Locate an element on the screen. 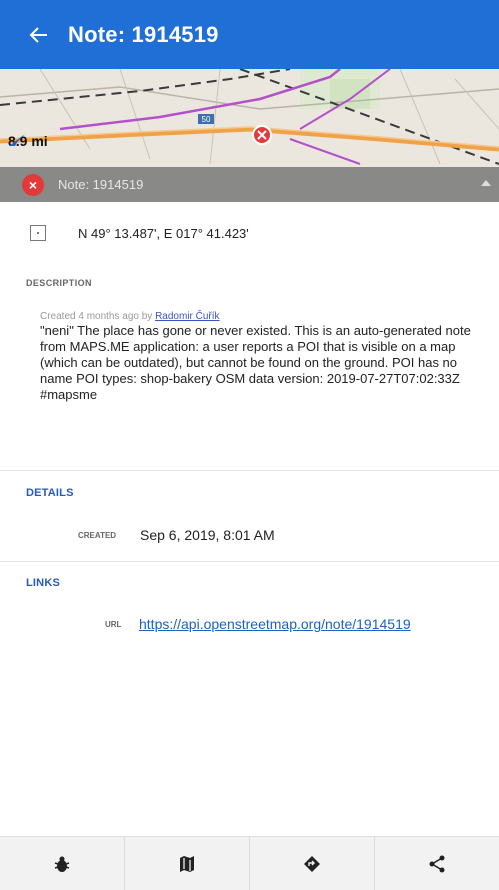  map-button is located at coordinates (187, 863).